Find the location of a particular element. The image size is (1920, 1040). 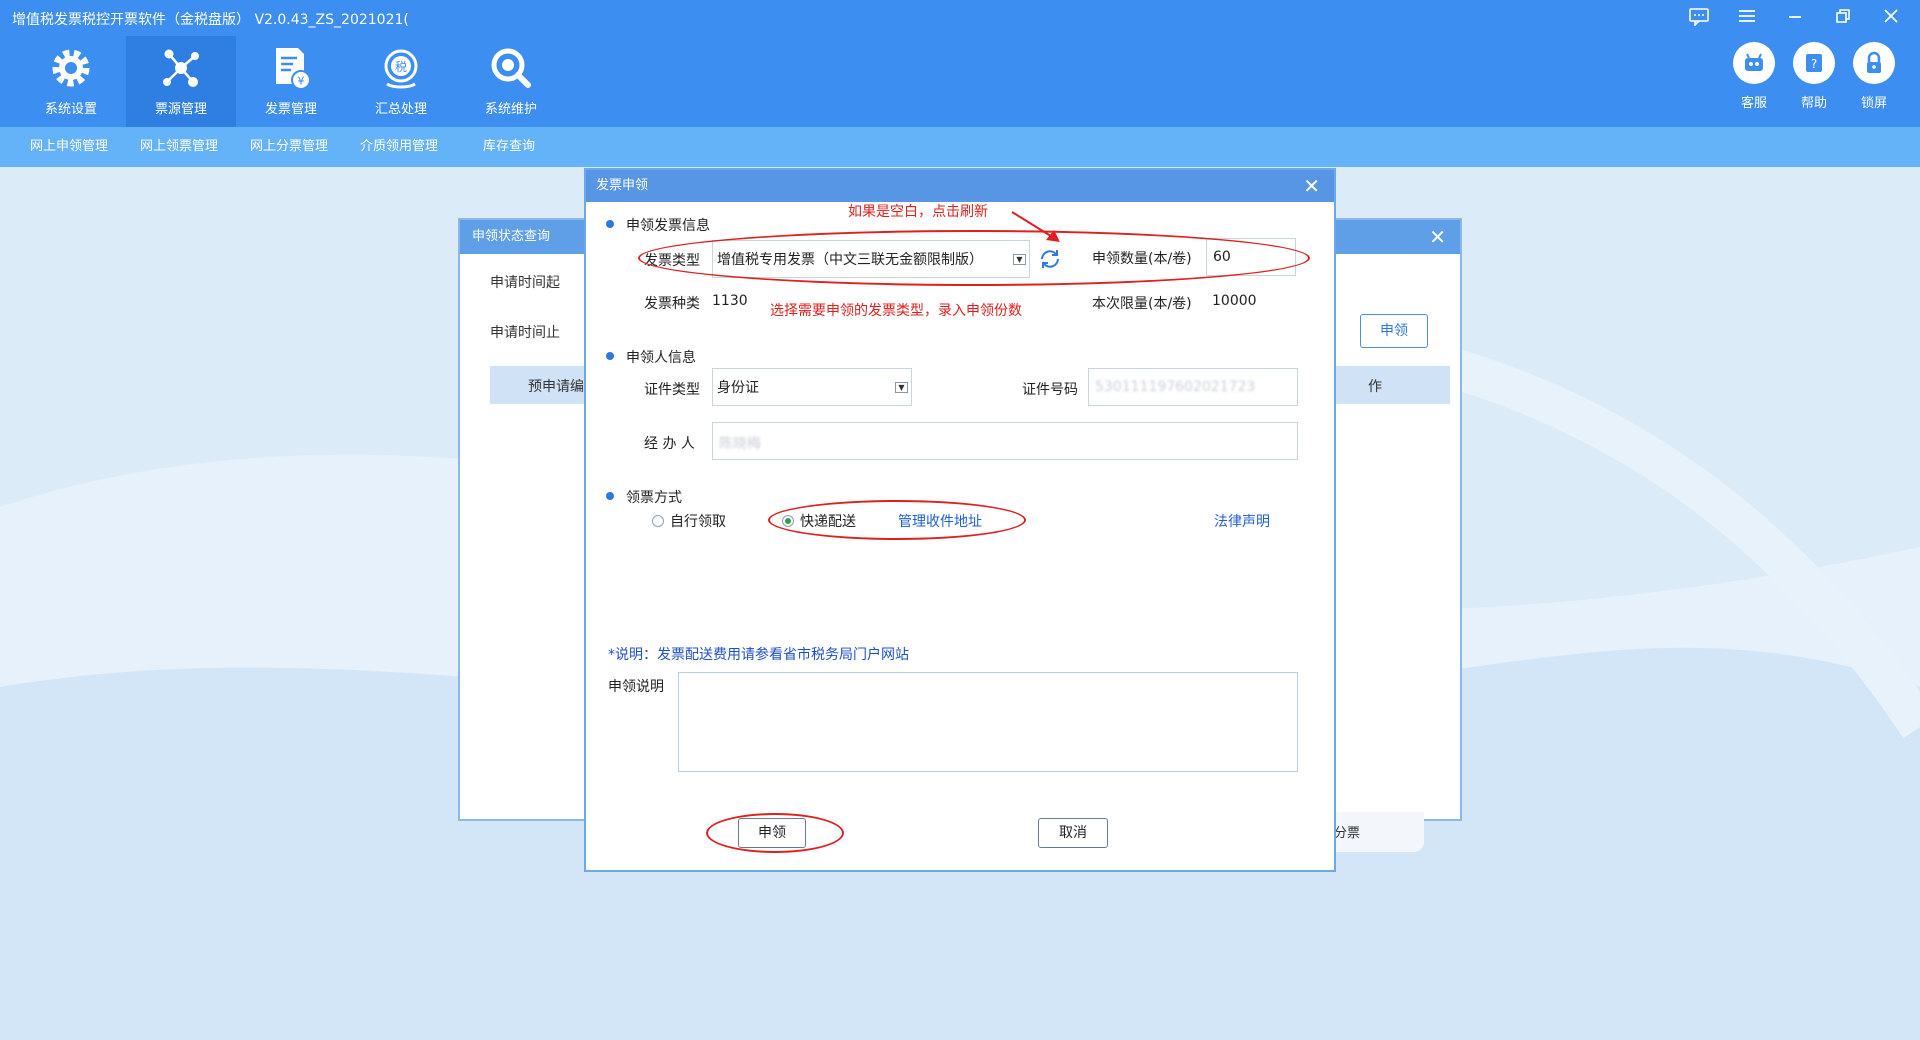

subnav-online-distribute: 网上分票管理 is located at coordinates (289, 147).